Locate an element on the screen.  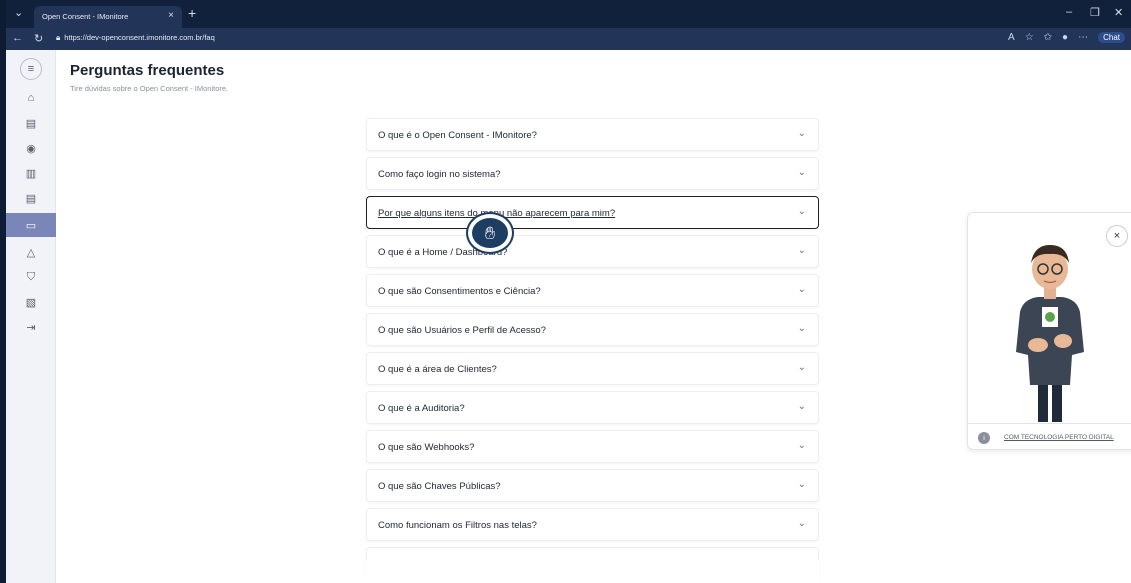
faq-item: Como faço login no sistema? ⌄ is located at coordinates (592, 173).